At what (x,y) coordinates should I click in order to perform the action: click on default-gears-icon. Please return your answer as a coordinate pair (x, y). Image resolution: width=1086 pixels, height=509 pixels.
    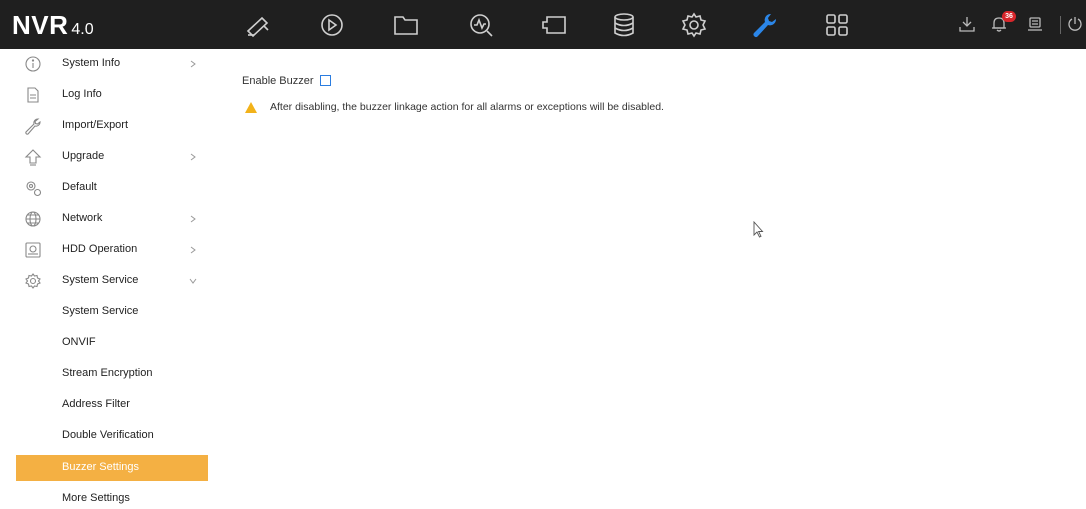
    Looking at the image, I should click on (33, 188).